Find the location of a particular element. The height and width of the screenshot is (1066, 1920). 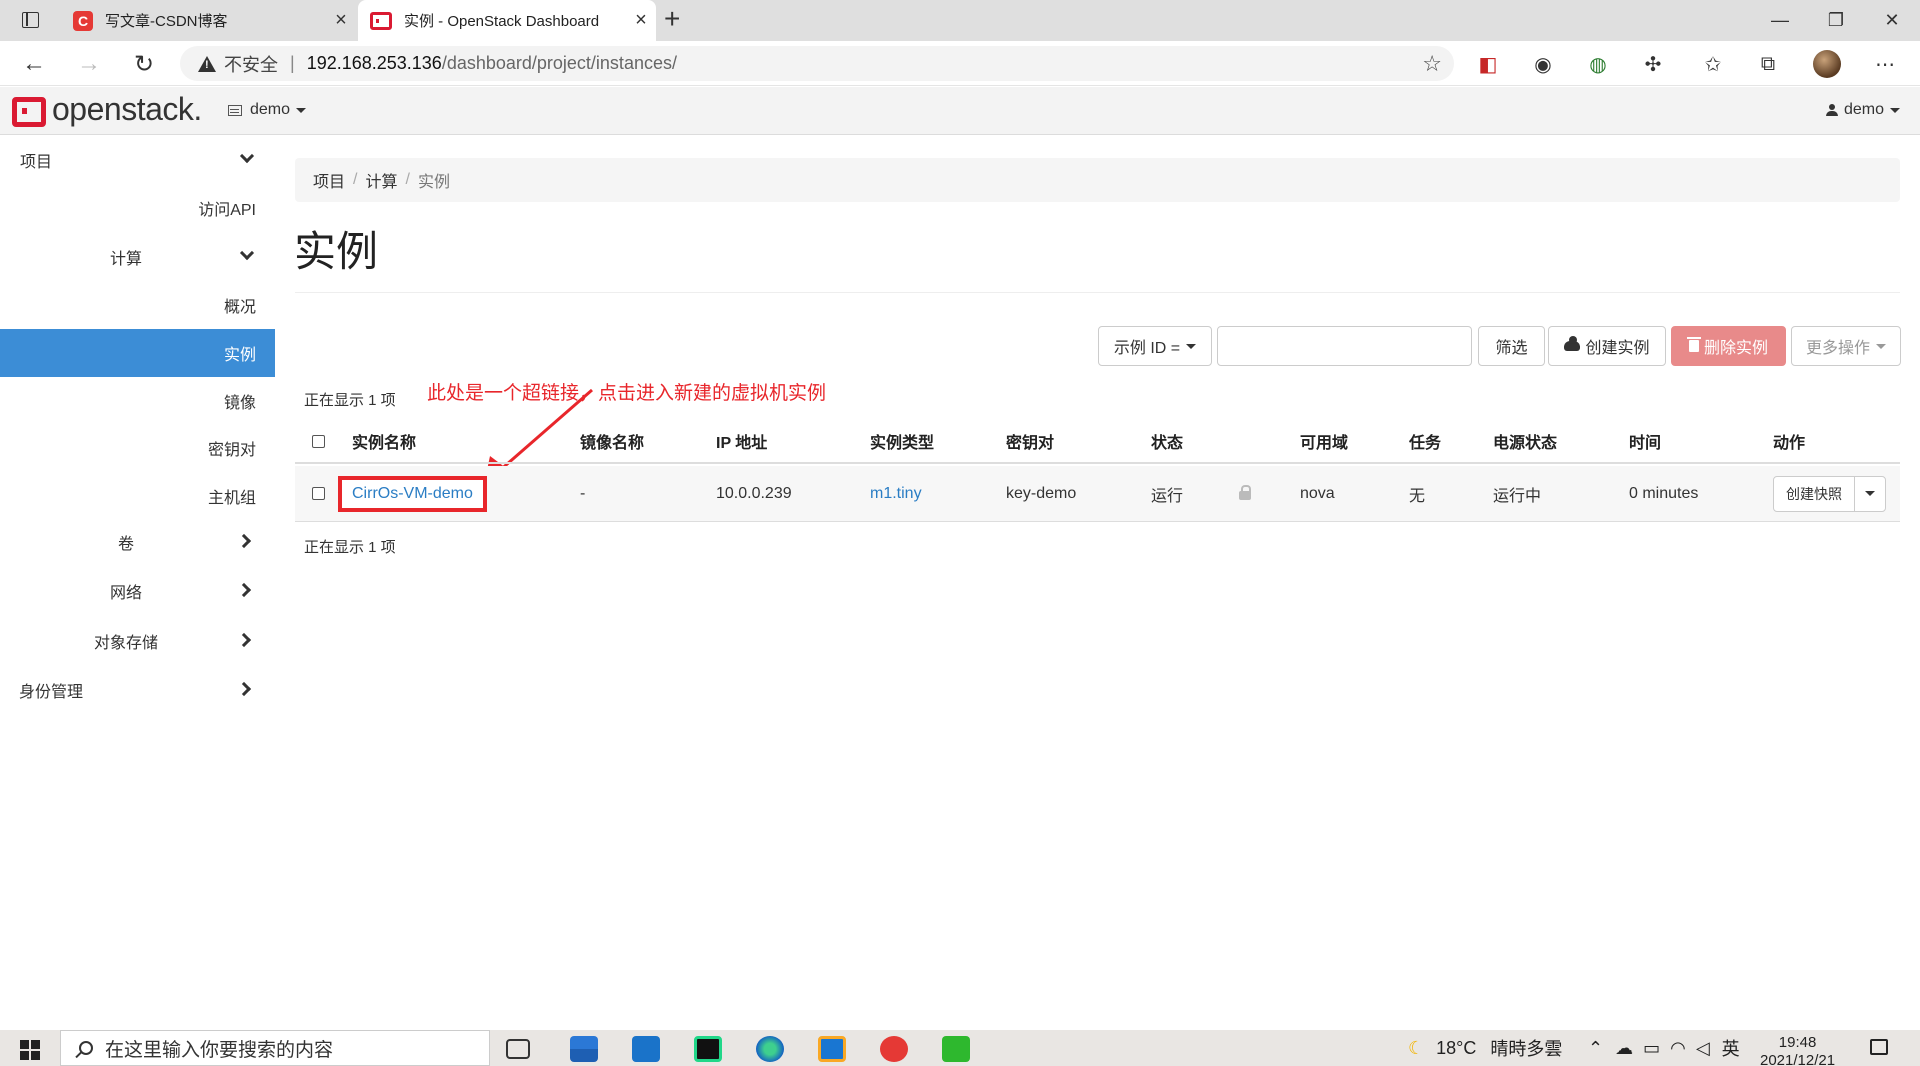

window-close-button: ✕ is located at coordinates (1892, 20).